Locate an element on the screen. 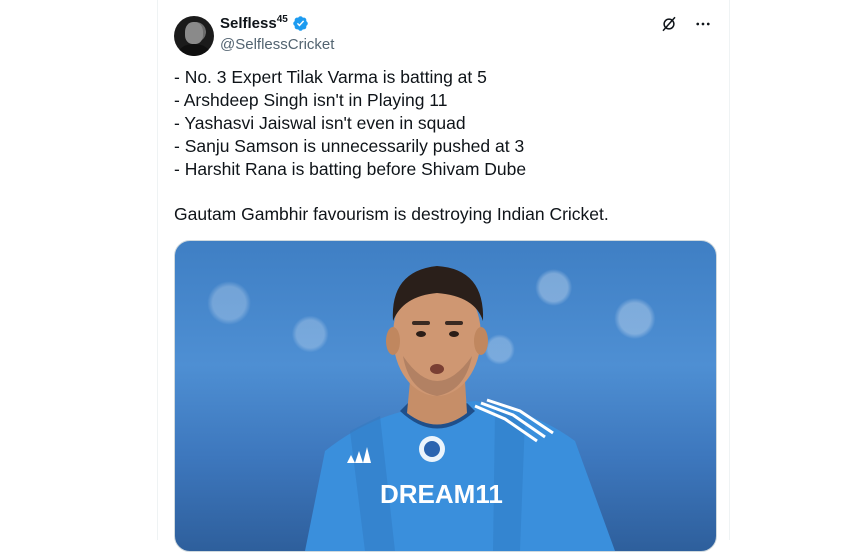  author-name-row: Selfless45 is located at coordinates (264, 23).